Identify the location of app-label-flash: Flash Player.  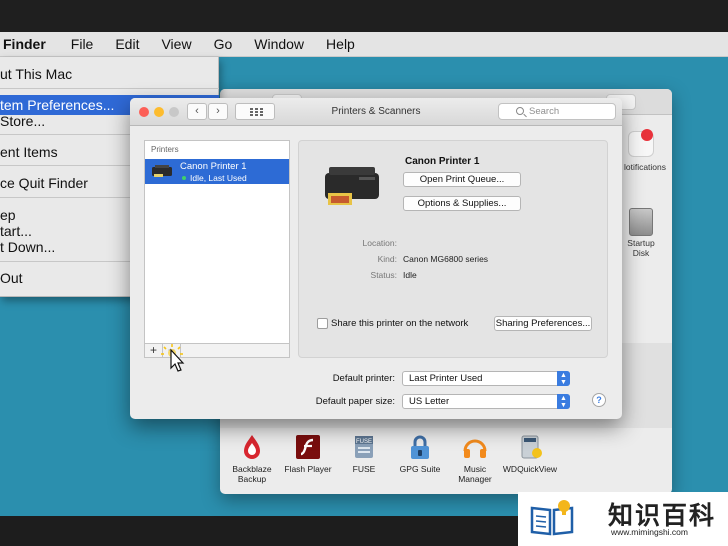
(308, 469).